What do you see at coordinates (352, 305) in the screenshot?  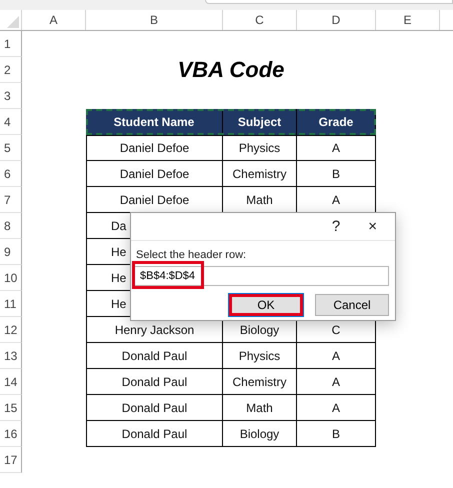 I see `cancel-button: Cancel` at bounding box center [352, 305].